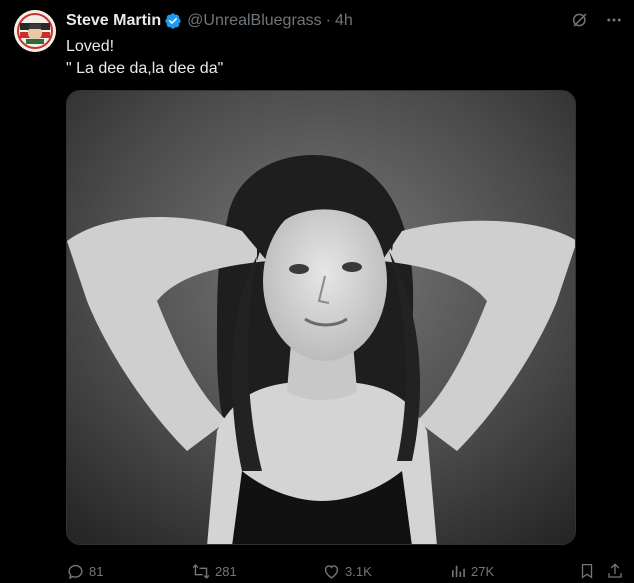 The height and width of the screenshot is (583, 634). I want to click on tweet-text: Loved! " La dee da,la dee da", so click(336, 58).